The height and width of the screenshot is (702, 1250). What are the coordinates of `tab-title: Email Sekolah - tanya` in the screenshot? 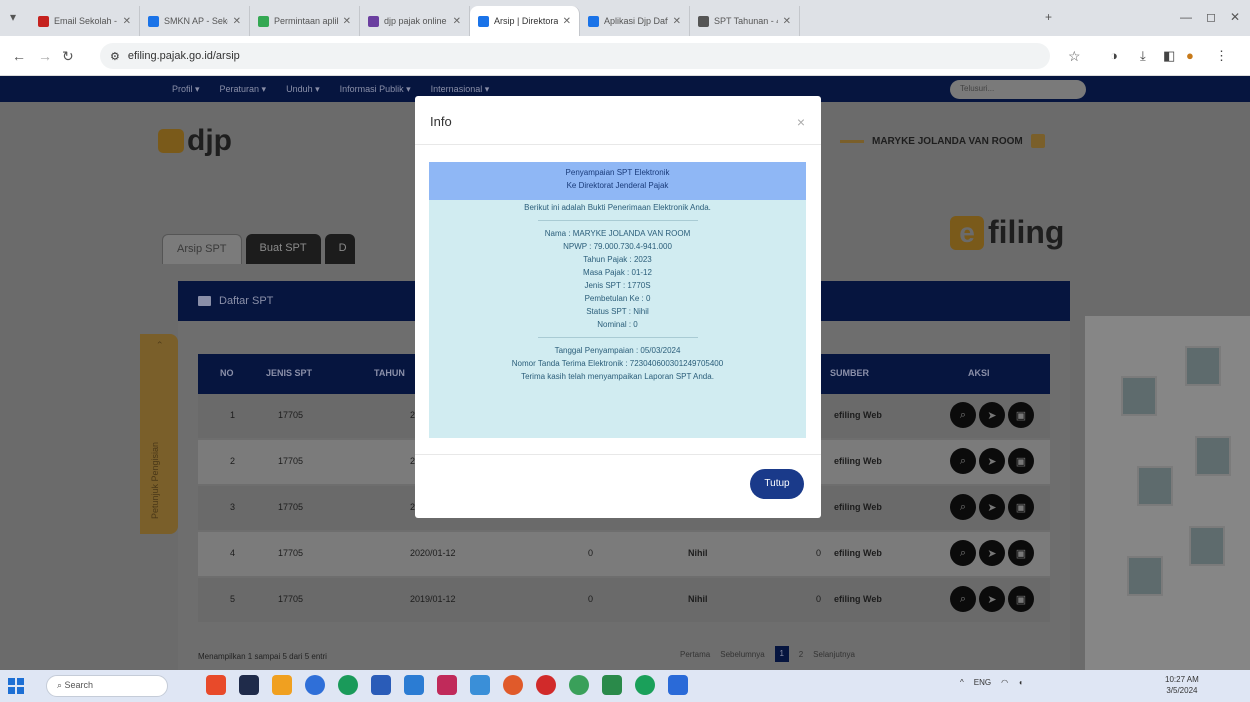 It's located at (86, 21).